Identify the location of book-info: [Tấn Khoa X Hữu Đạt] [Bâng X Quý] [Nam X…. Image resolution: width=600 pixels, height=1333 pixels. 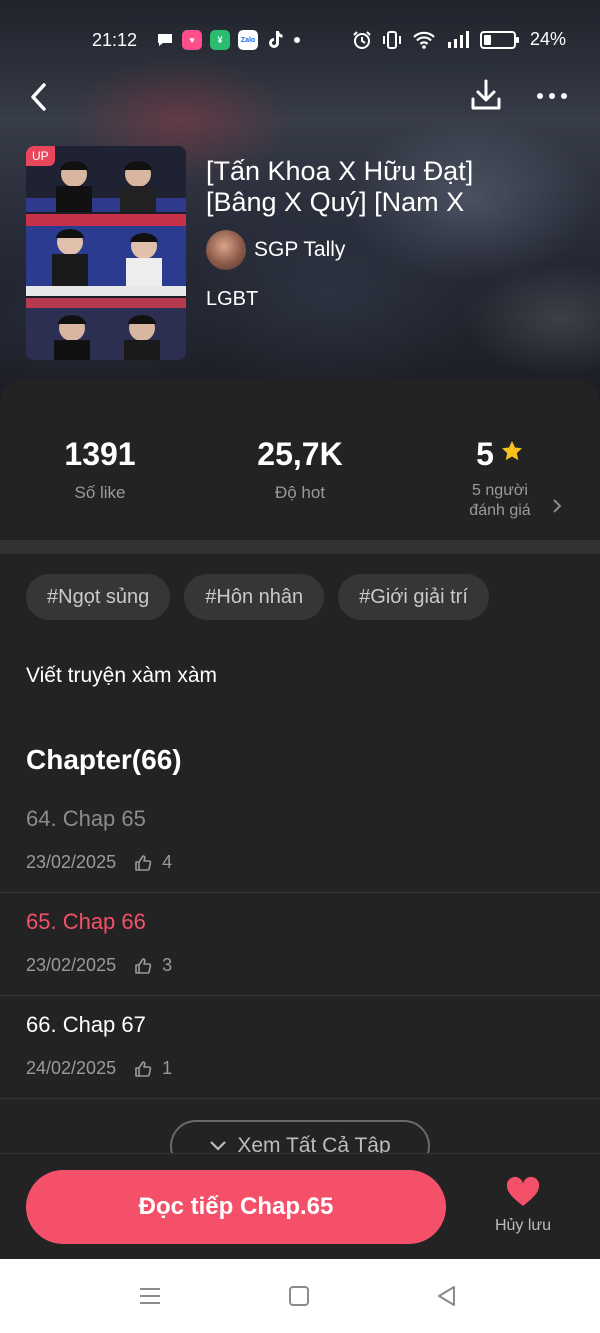
(396, 233).